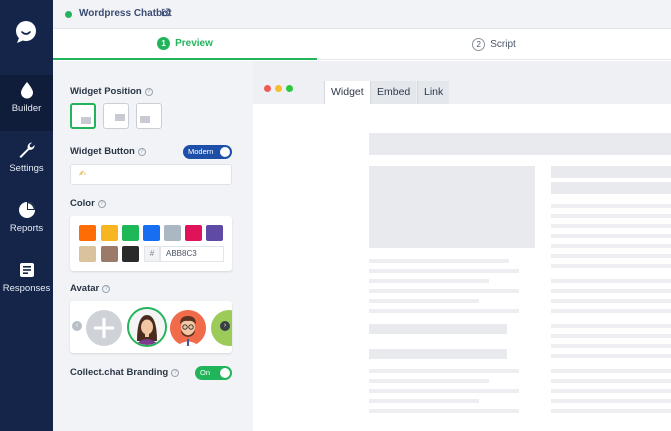 The height and width of the screenshot is (431, 671). I want to click on hex-prefix: #, so click(152, 254).